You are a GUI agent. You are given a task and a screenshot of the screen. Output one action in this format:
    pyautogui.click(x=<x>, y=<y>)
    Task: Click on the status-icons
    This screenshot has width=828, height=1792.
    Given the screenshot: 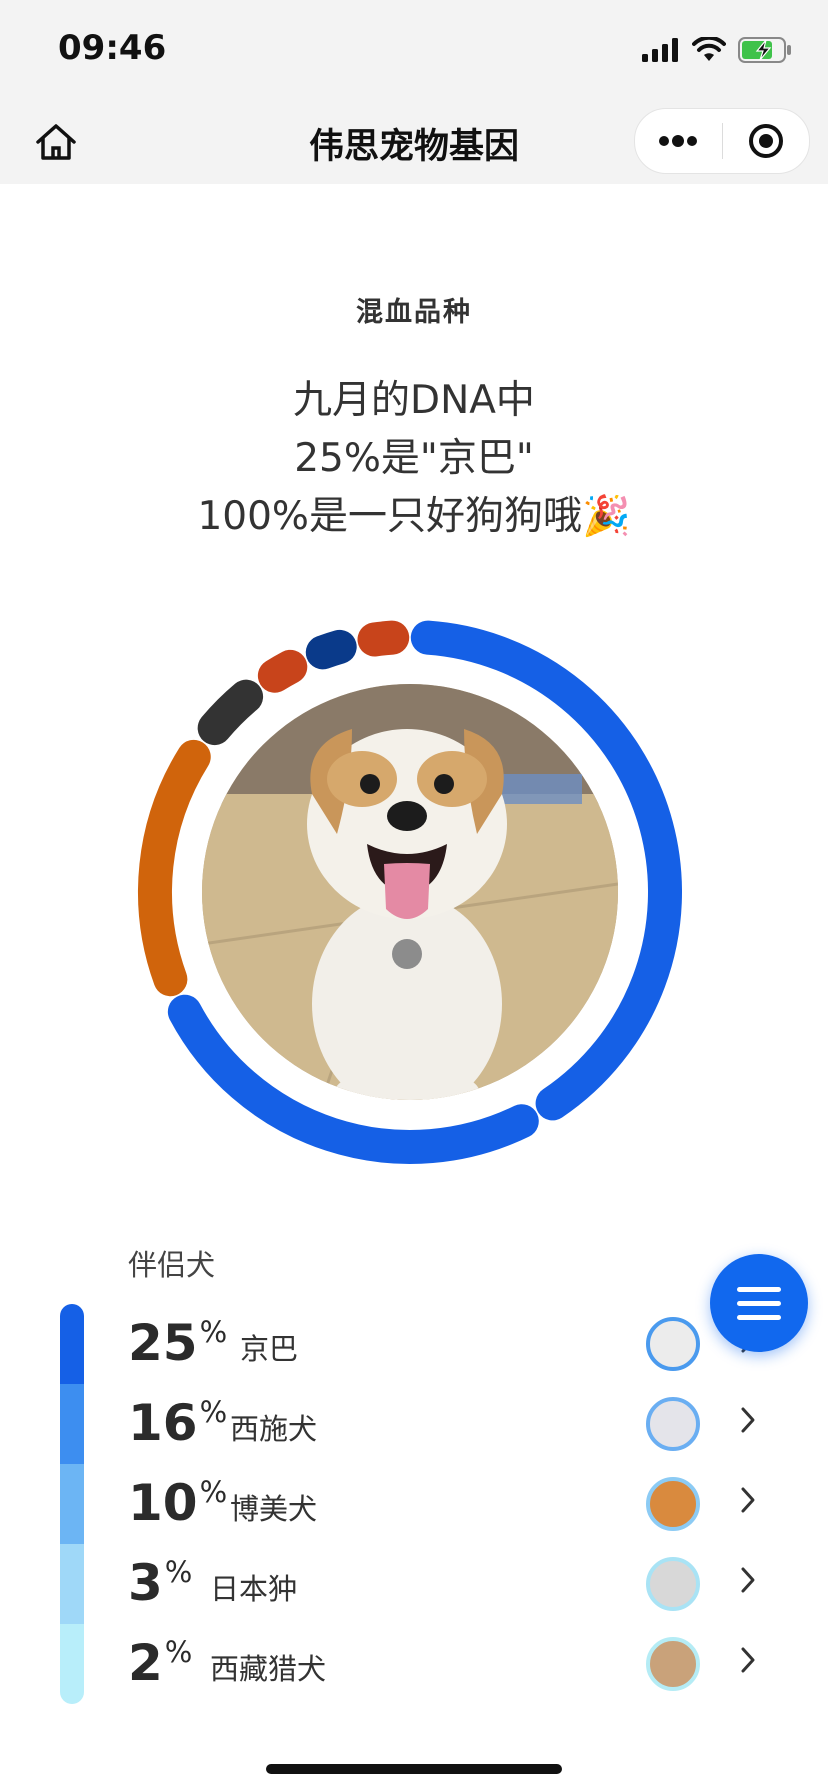 What is the action you would take?
    pyautogui.click(x=717, y=50)
    